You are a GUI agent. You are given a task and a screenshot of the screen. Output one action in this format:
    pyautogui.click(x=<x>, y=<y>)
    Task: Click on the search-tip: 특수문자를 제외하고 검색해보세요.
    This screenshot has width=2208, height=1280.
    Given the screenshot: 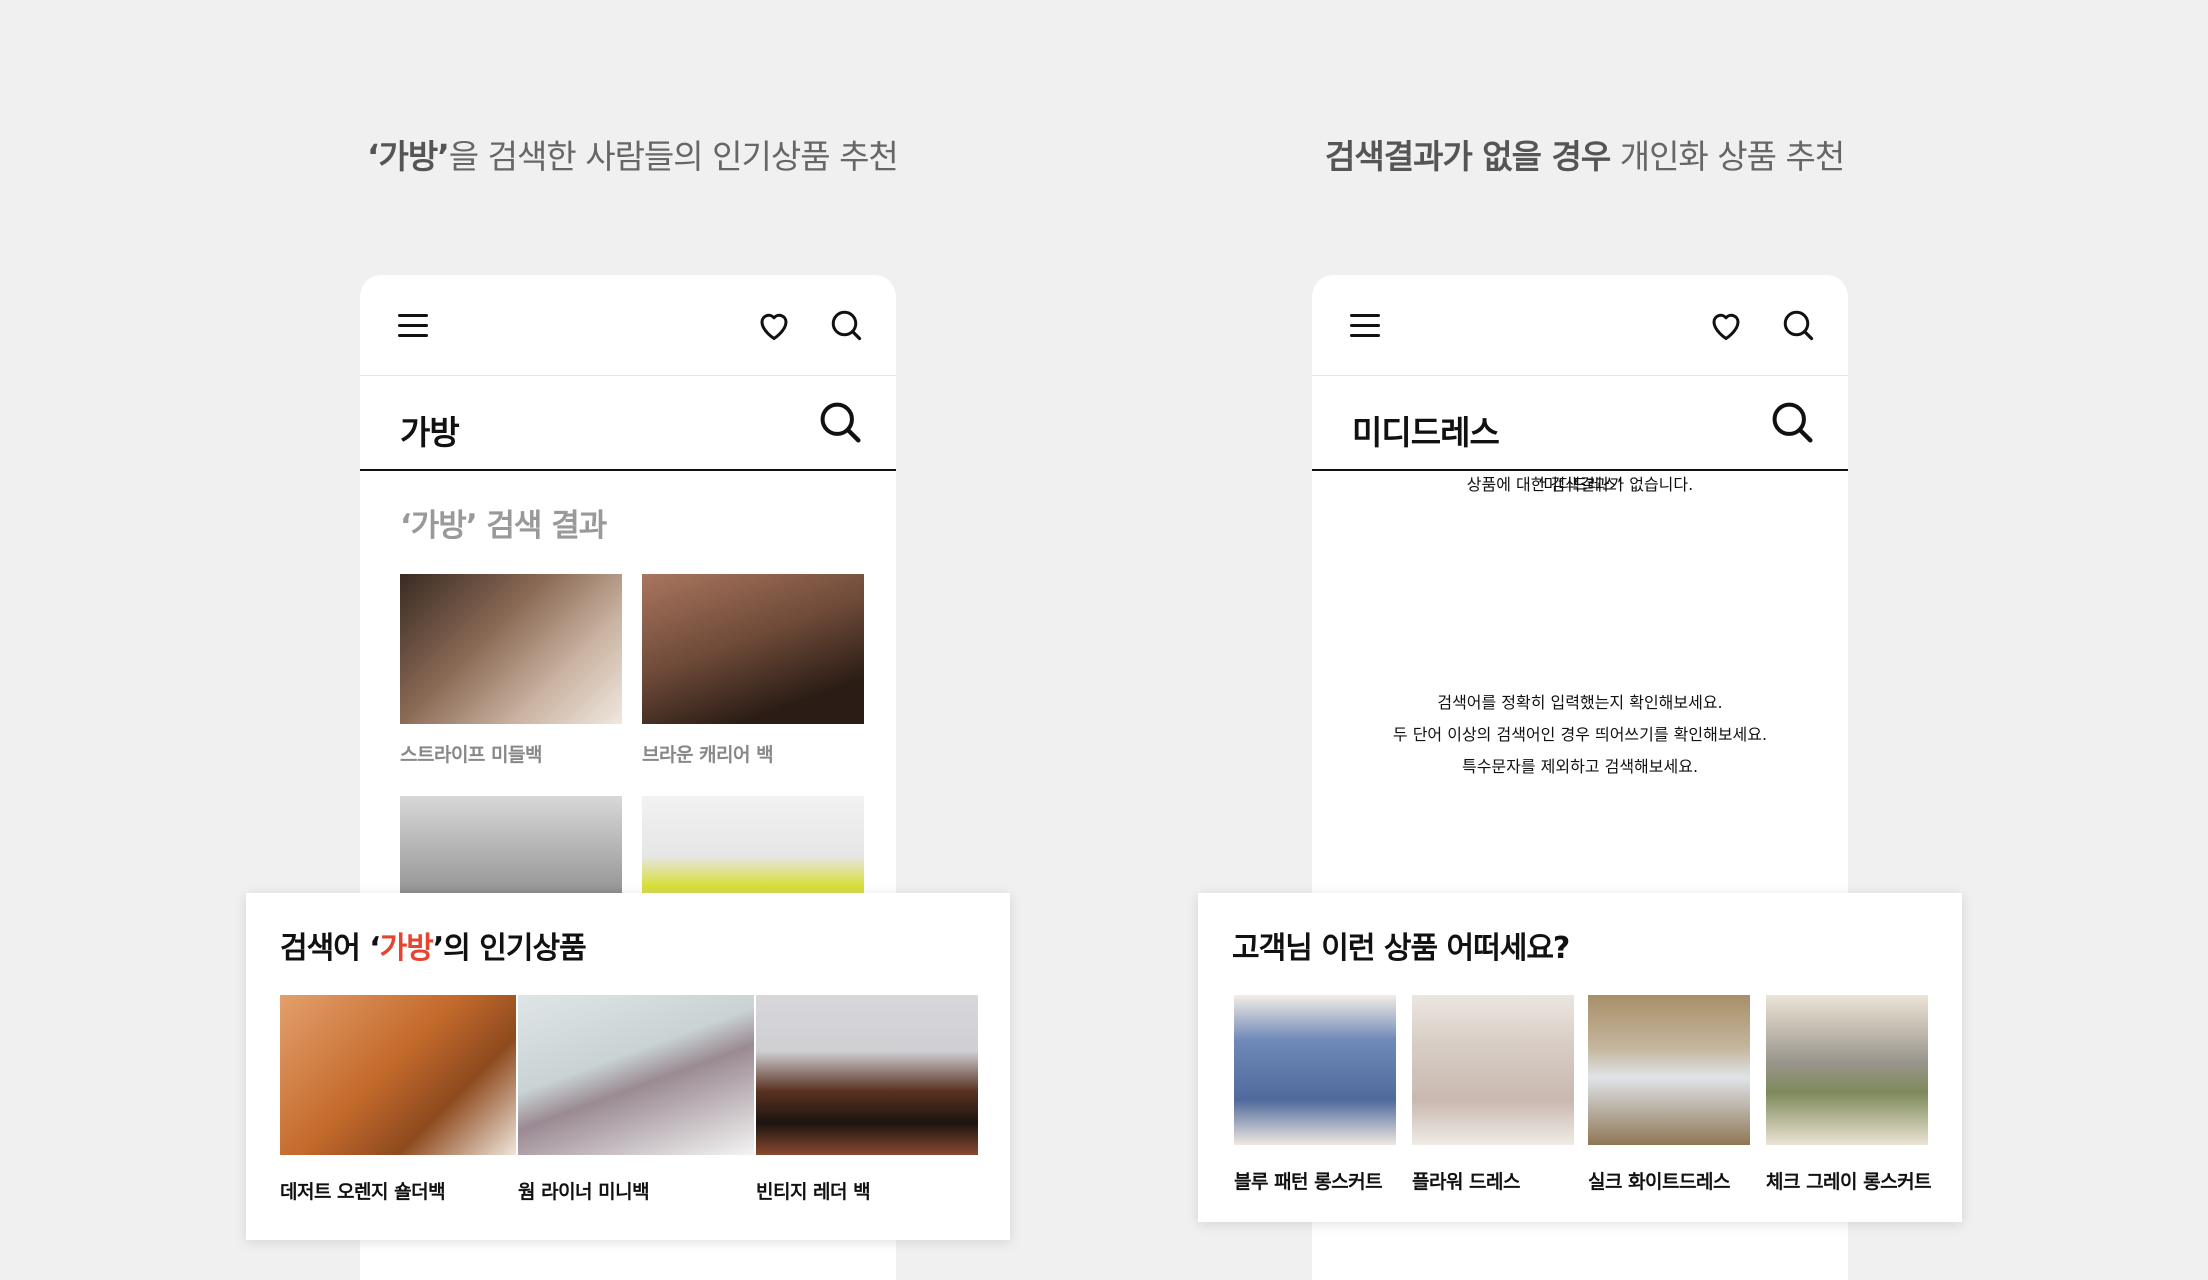 What is the action you would take?
    pyautogui.click(x=1580, y=766)
    